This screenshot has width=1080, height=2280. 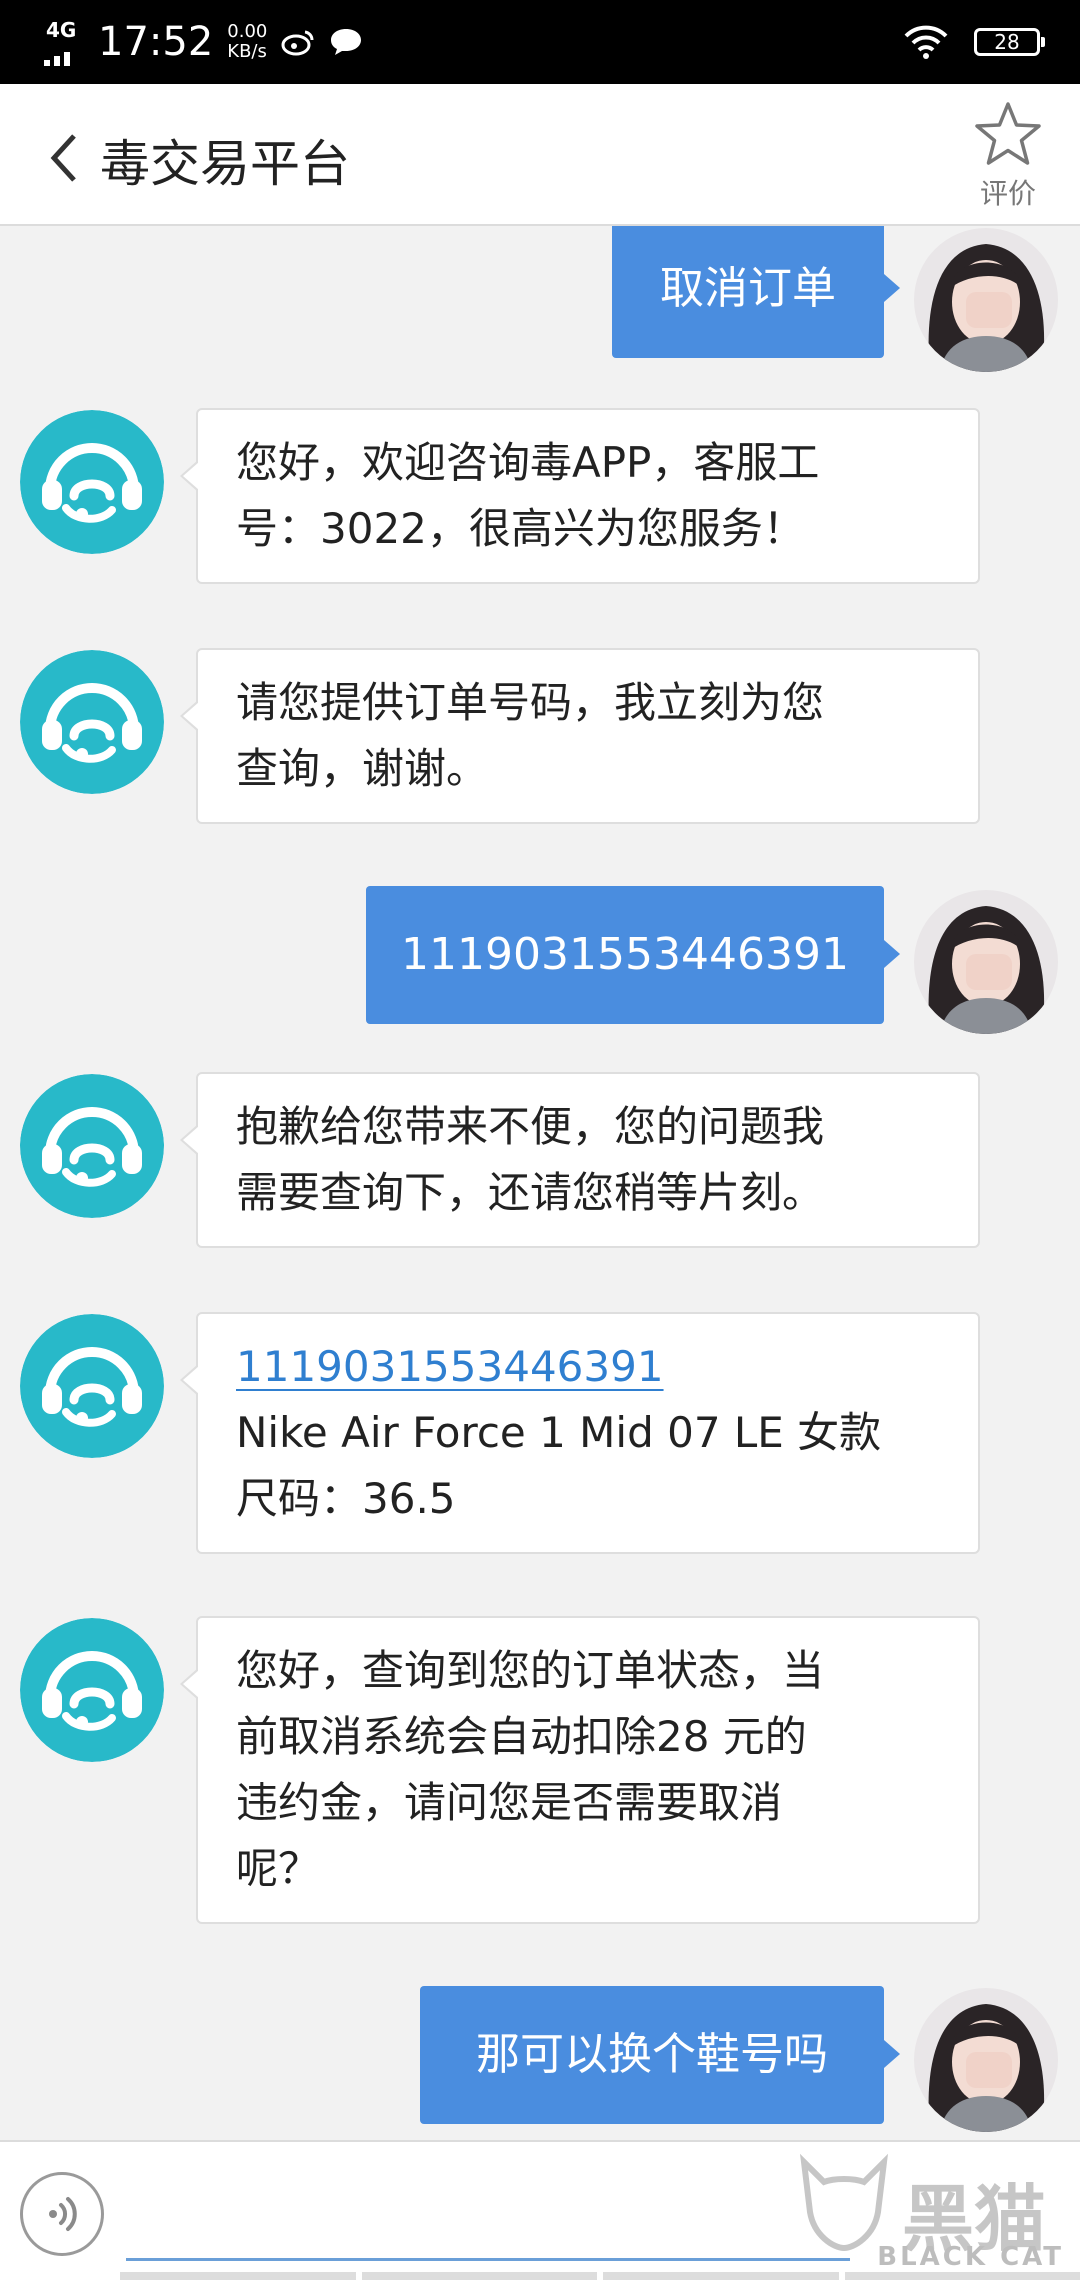 I want to click on chat-header: 毒交易平台 评价, so click(x=540, y=155).